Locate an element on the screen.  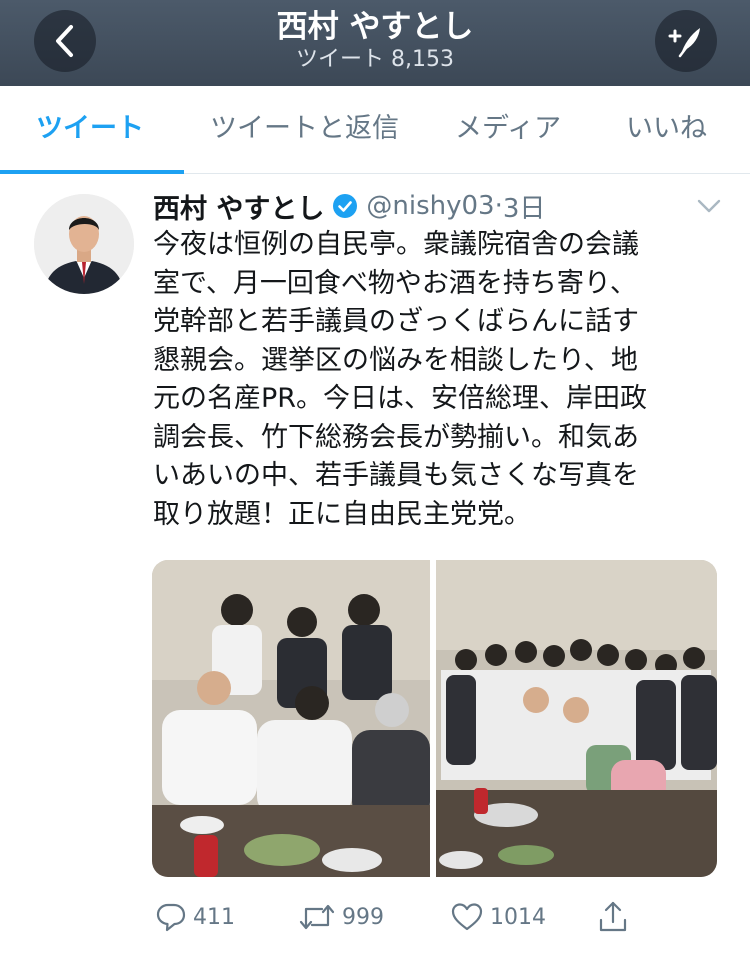
like-count: 1014 is located at coordinates (518, 917).